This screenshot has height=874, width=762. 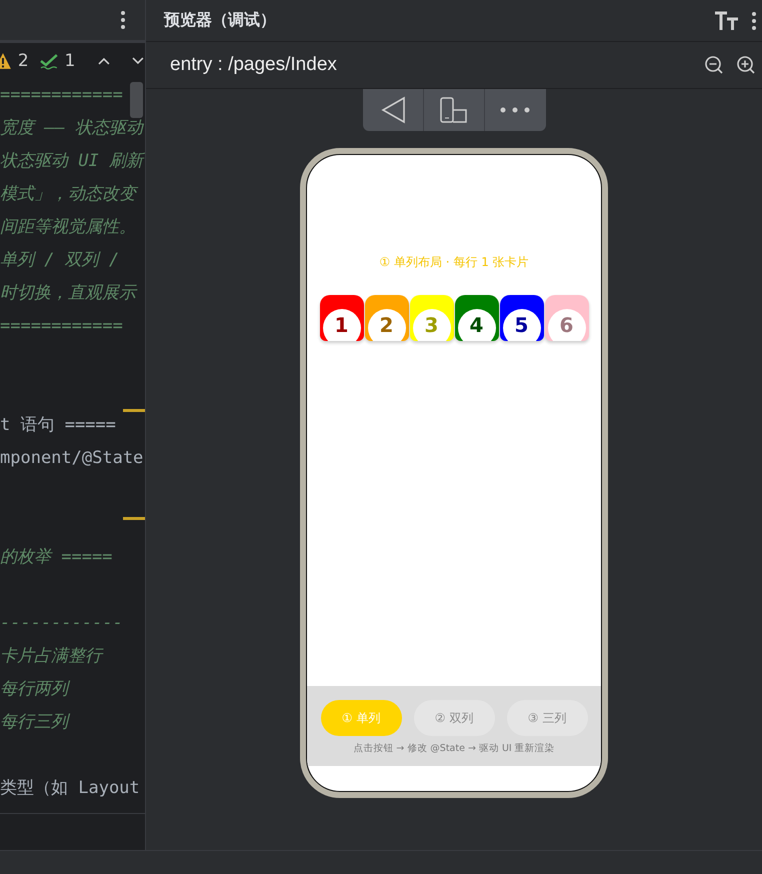 What do you see at coordinates (104, 61) in the screenshot?
I see `chevron-up-icon` at bounding box center [104, 61].